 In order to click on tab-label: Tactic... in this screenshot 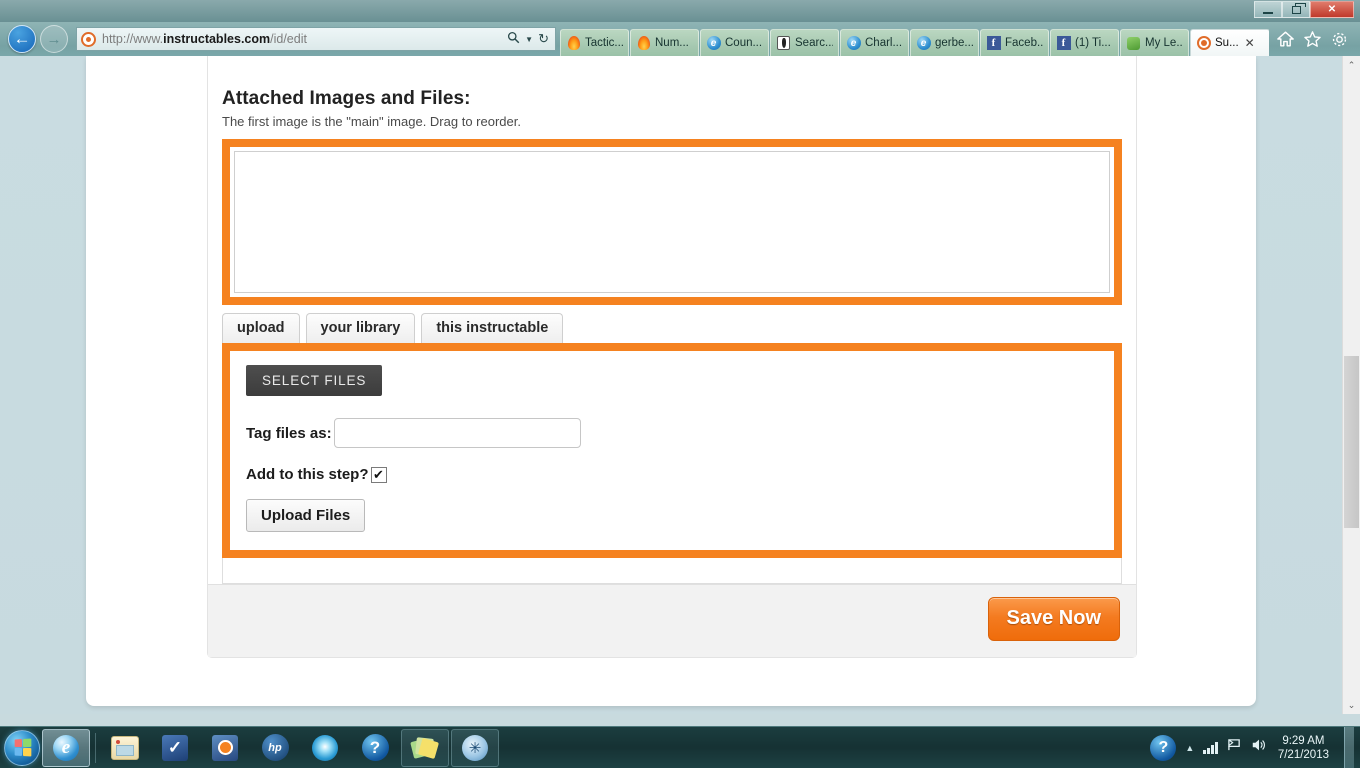, I will do `click(604, 43)`.